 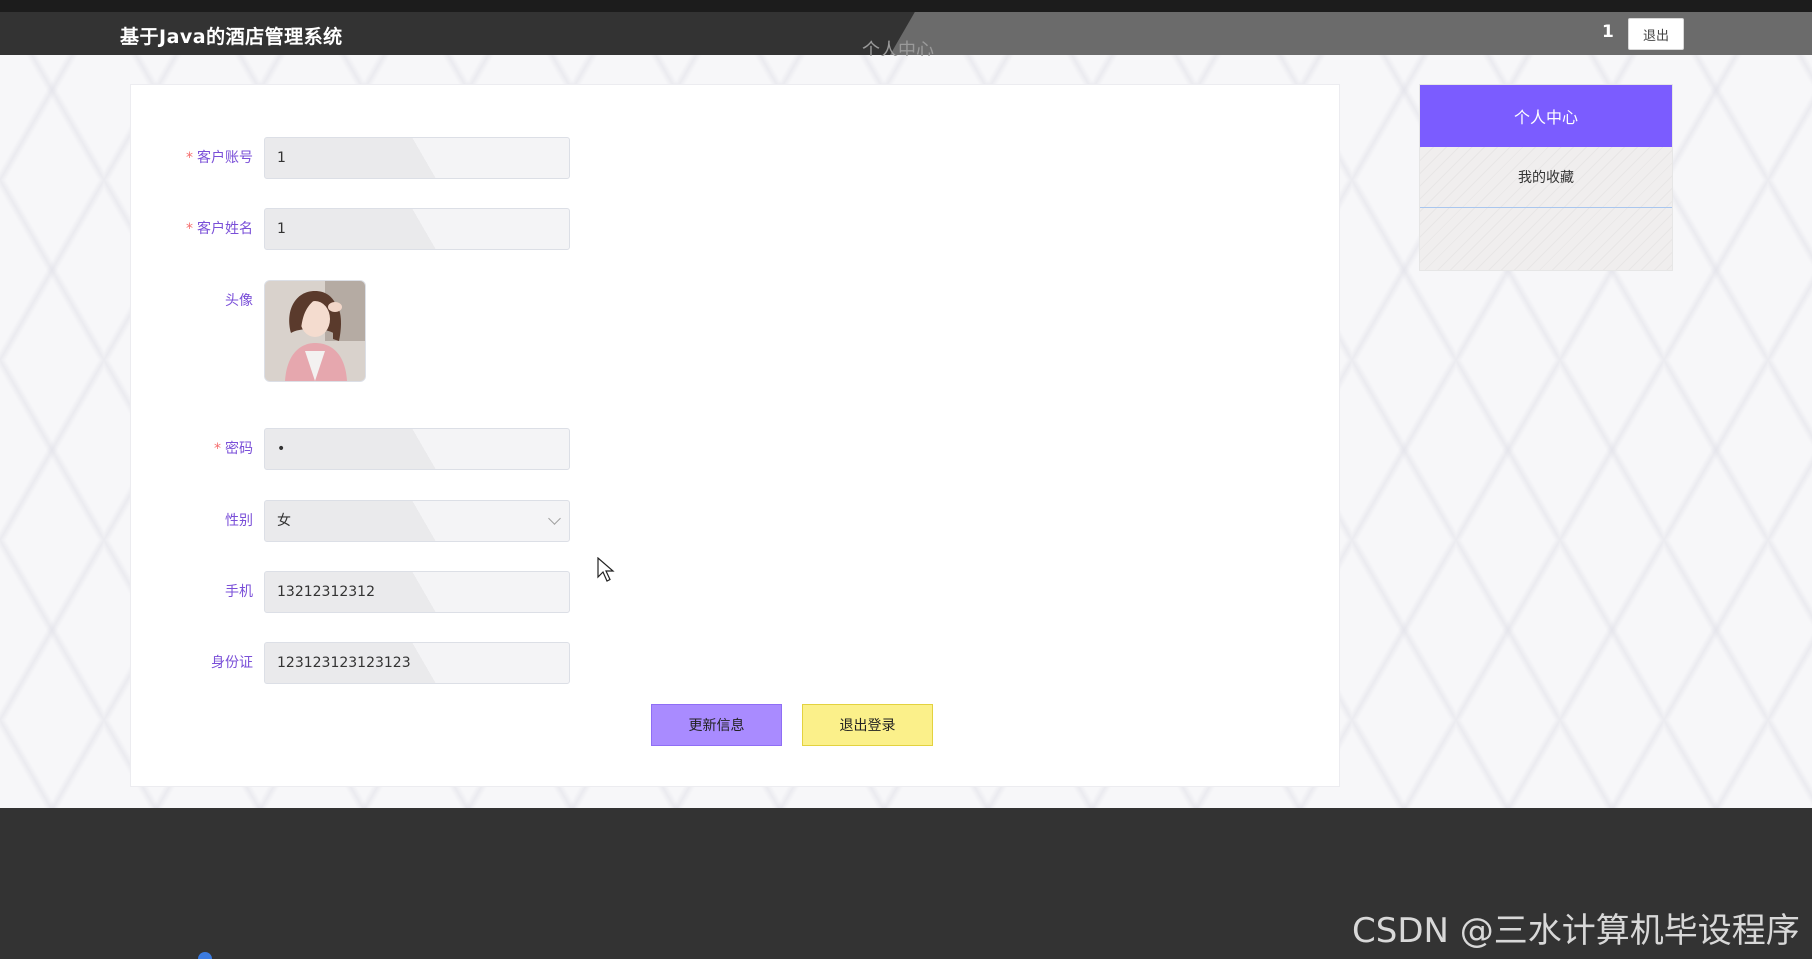 I want to click on logout-button: 退出登录, so click(x=867, y=725).